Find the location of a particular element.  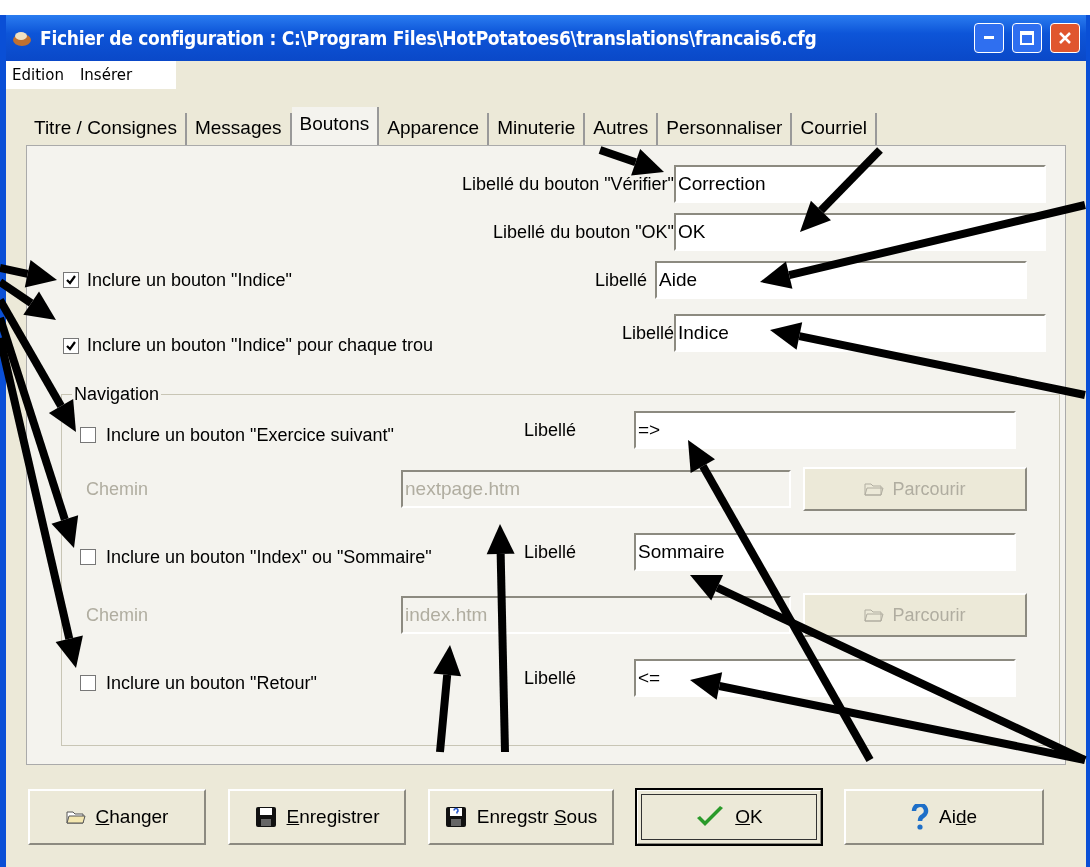

tab: Boutons is located at coordinates (335, 126).